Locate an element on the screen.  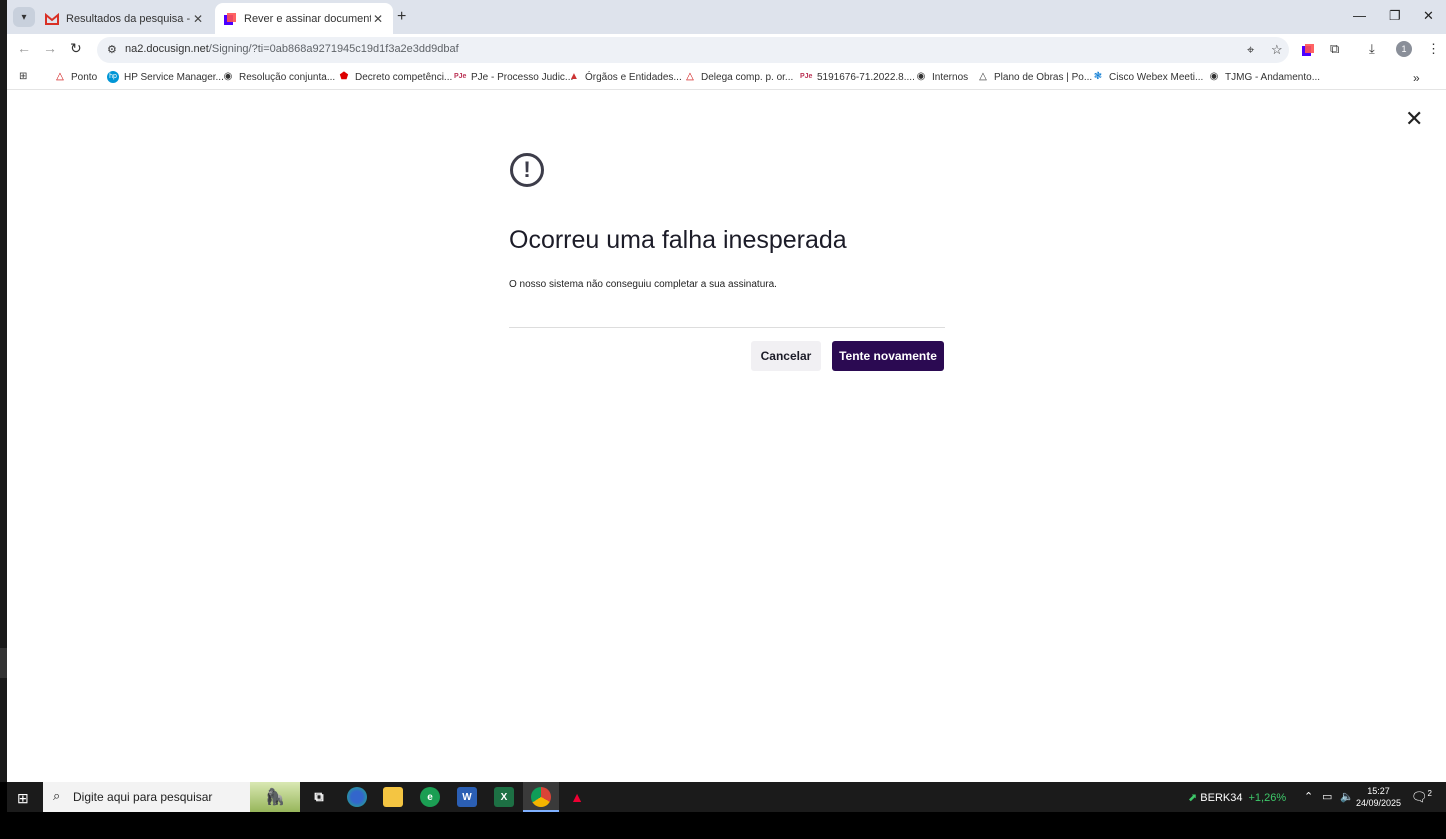
tray-chevron-icon: ⌃ is located at coordinates (1308, 796).